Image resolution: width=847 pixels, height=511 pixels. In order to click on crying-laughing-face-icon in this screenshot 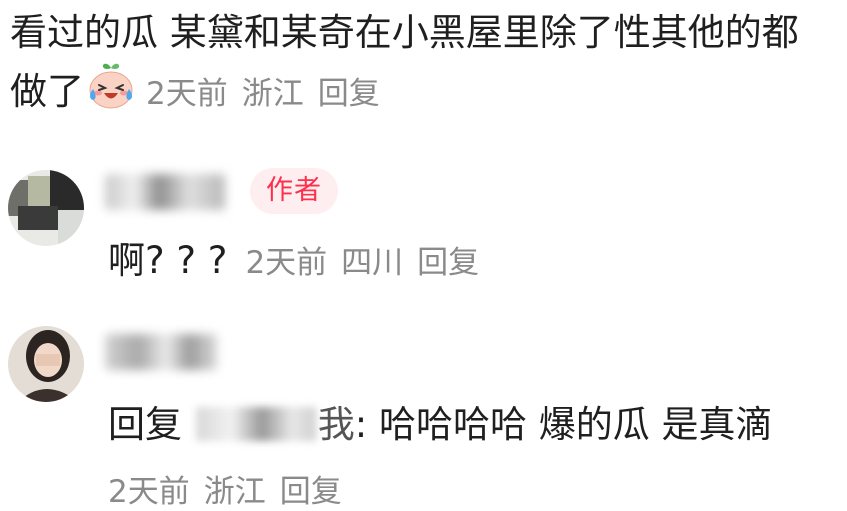, I will do `click(111, 86)`.